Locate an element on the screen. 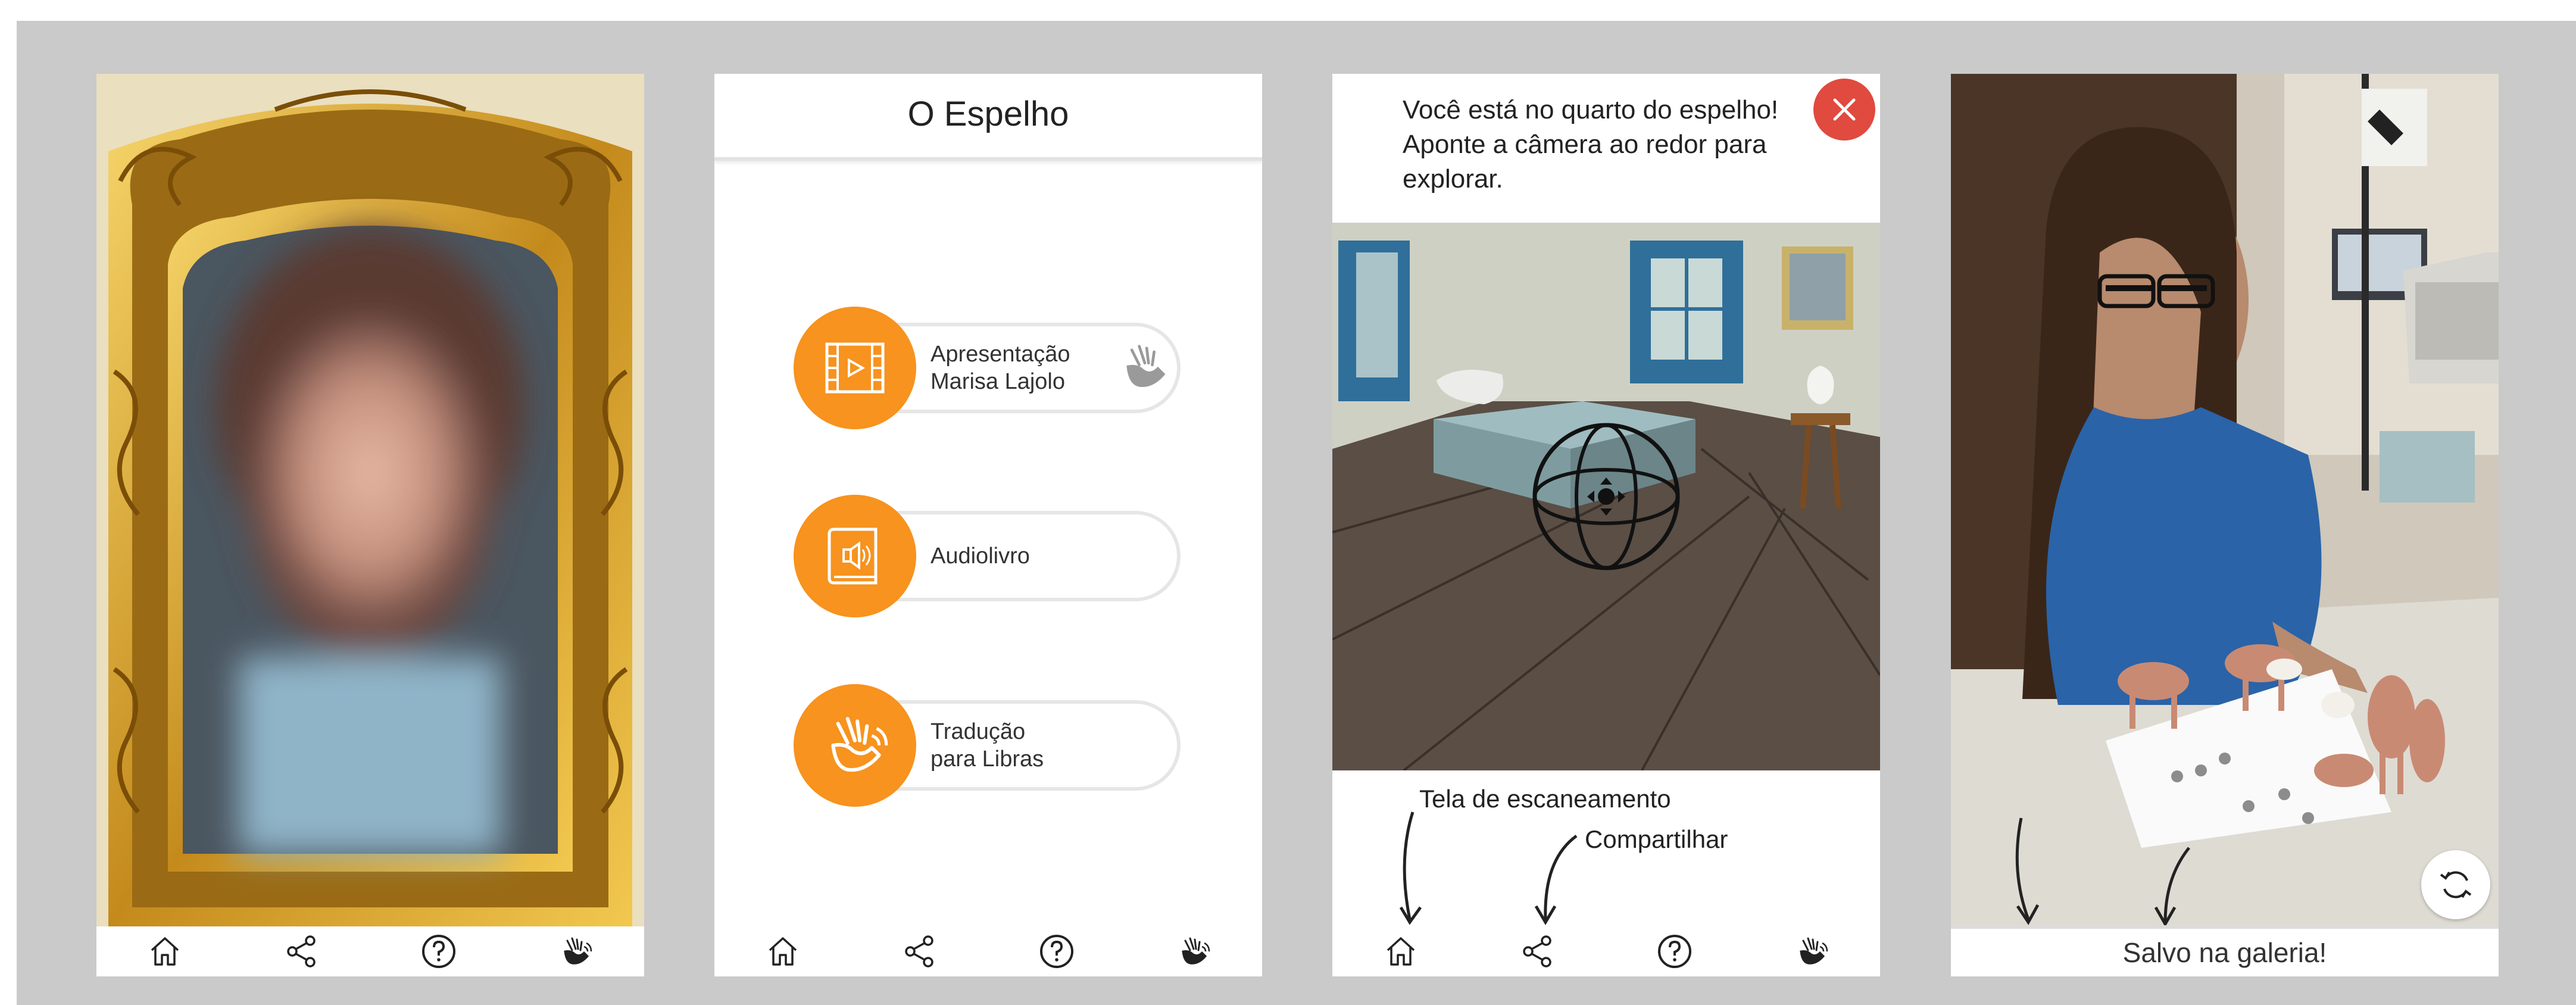 The image size is (2576, 1005). menu-label-line1: Audiolivro is located at coordinates (980, 556).